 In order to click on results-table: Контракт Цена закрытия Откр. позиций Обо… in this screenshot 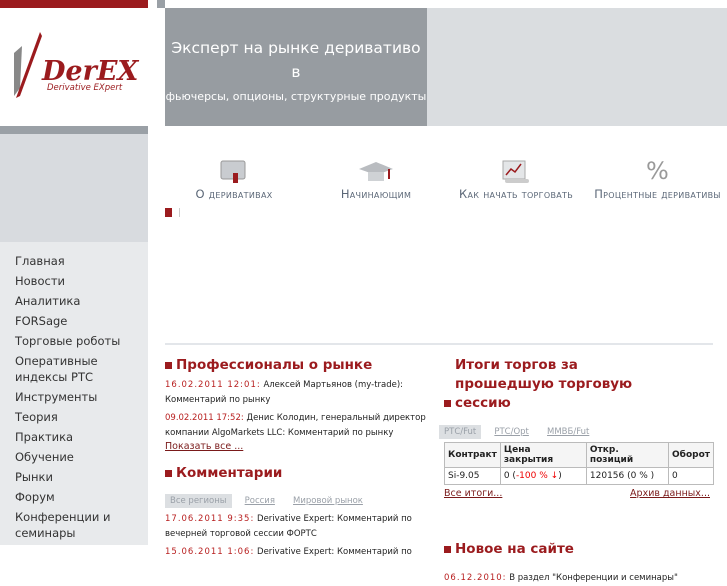, I will do `click(579, 463)`.